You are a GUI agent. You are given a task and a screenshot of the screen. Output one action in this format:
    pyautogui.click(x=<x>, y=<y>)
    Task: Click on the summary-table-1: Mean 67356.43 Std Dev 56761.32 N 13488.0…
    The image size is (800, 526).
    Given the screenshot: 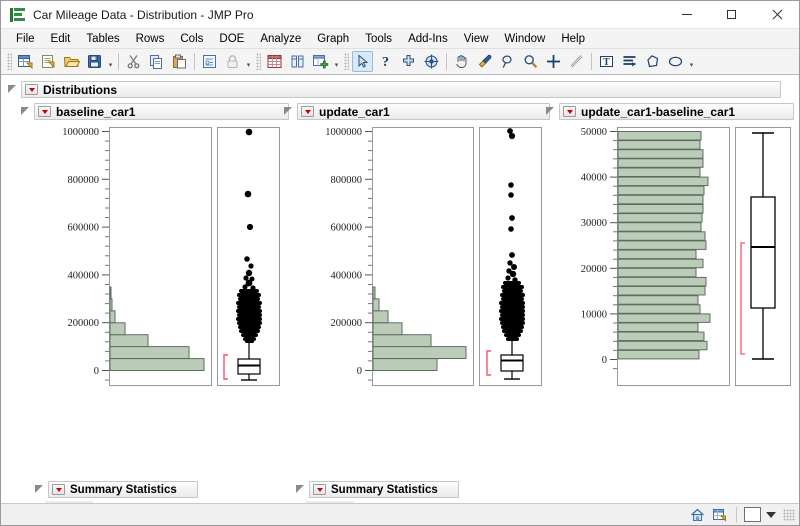 What is the action you would take?
    pyautogui.click(x=99, y=502)
    